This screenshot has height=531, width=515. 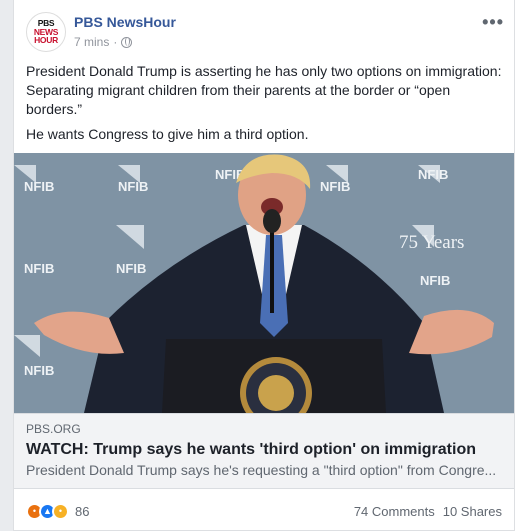 What do you see at coordinates (91, 42) in the screenshot?
I see `timestamp-link: 7 mins` at bounding box center [91, 42].